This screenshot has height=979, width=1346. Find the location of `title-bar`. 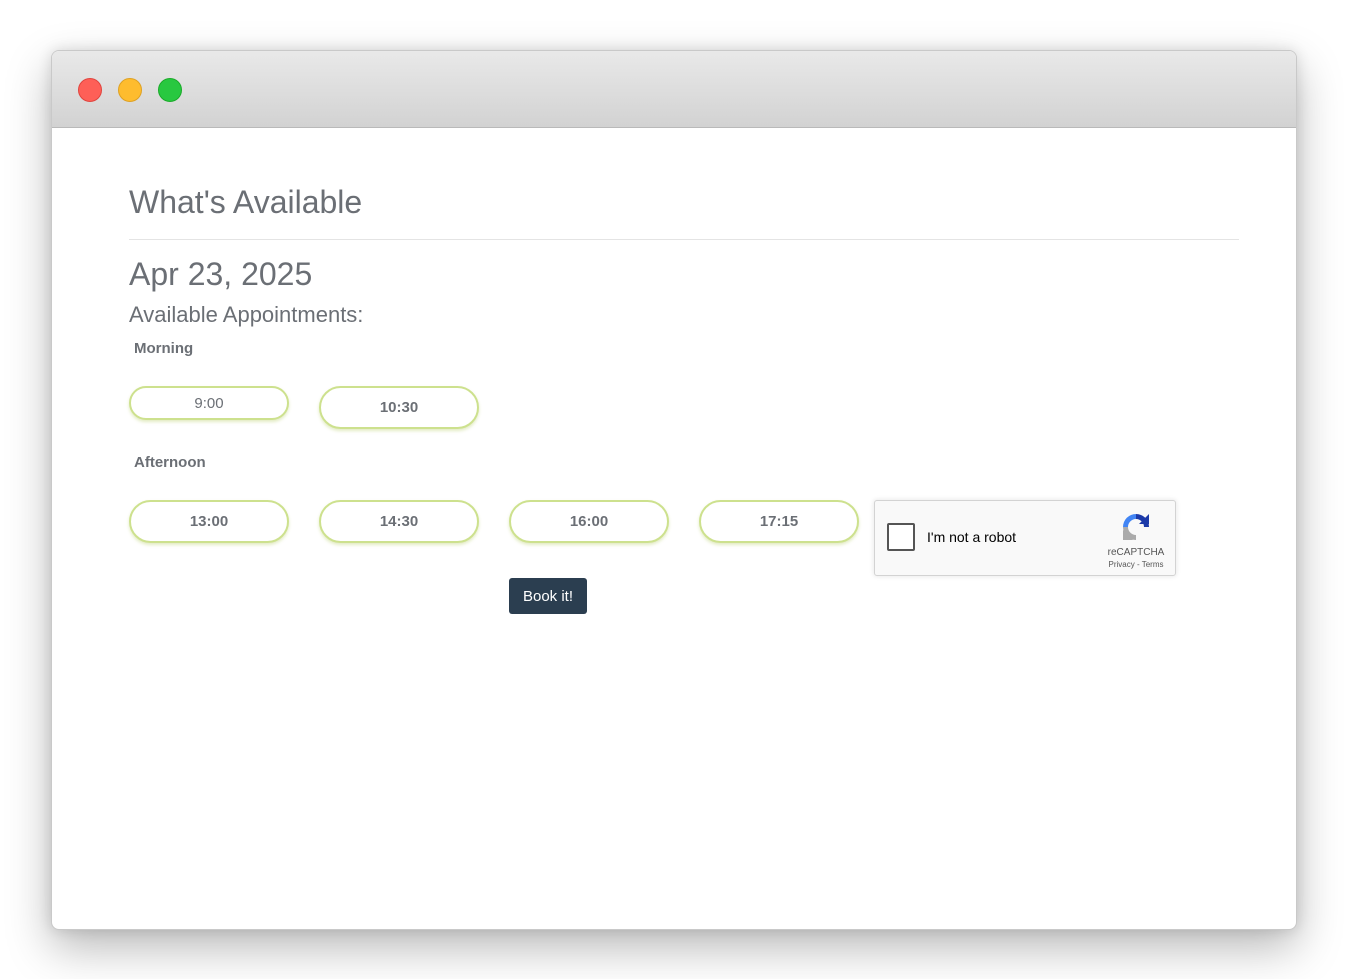

title-bar is located at coordinates (674, 89).